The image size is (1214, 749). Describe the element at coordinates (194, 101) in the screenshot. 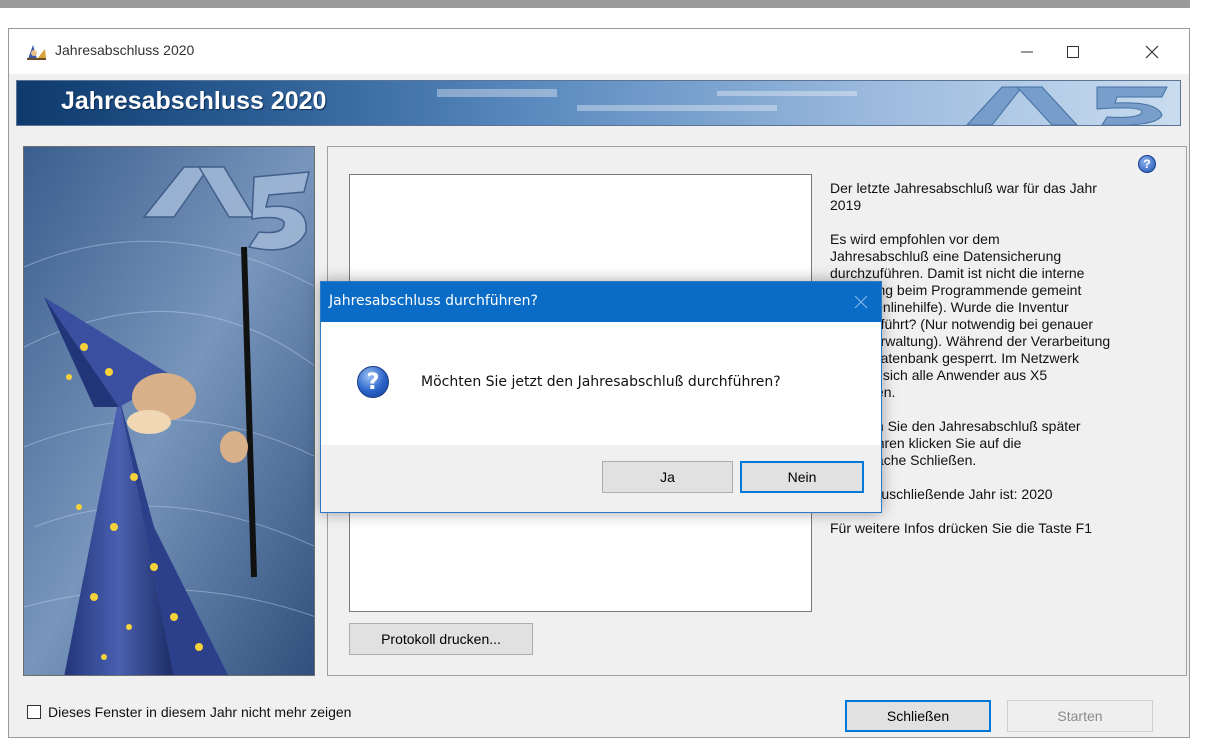

I see `banner-title: Jahresabschluss 2020` at that location.